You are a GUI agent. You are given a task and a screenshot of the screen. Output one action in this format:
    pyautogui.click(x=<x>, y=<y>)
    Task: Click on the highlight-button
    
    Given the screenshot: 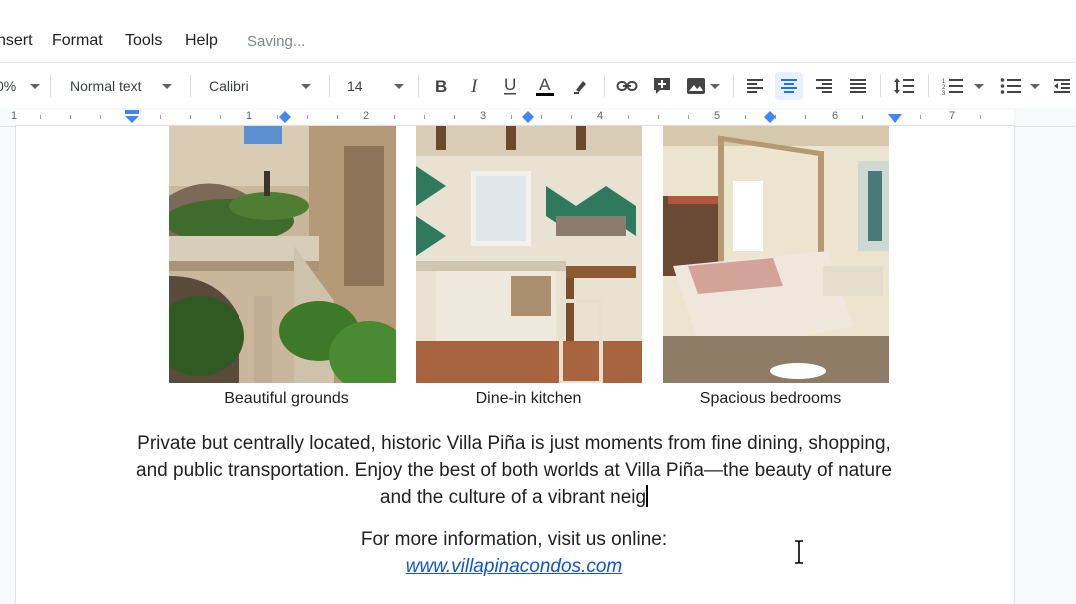 What is the action you would take?
    pyautogui.click(x=581, y=86)
    